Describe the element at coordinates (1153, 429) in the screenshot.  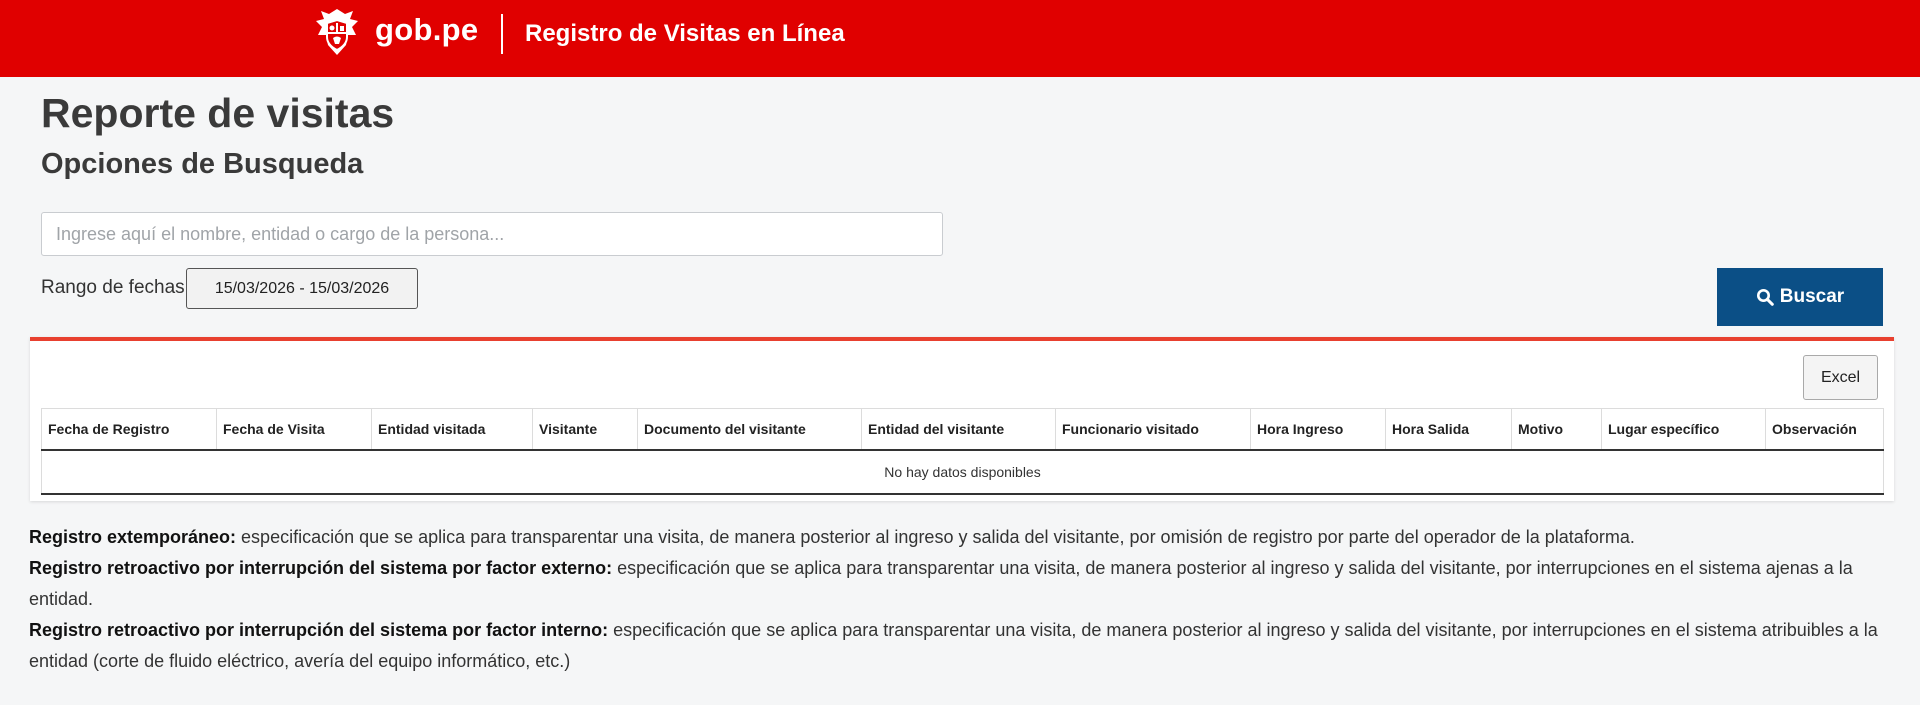
I see `column-header-funcionario-visitado: Funcionario visitado` at that location.